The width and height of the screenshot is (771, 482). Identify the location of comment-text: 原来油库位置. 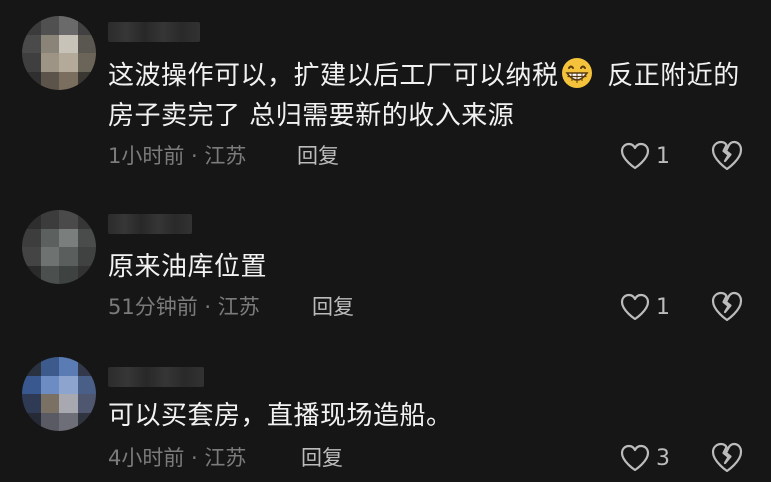
(188, 267).